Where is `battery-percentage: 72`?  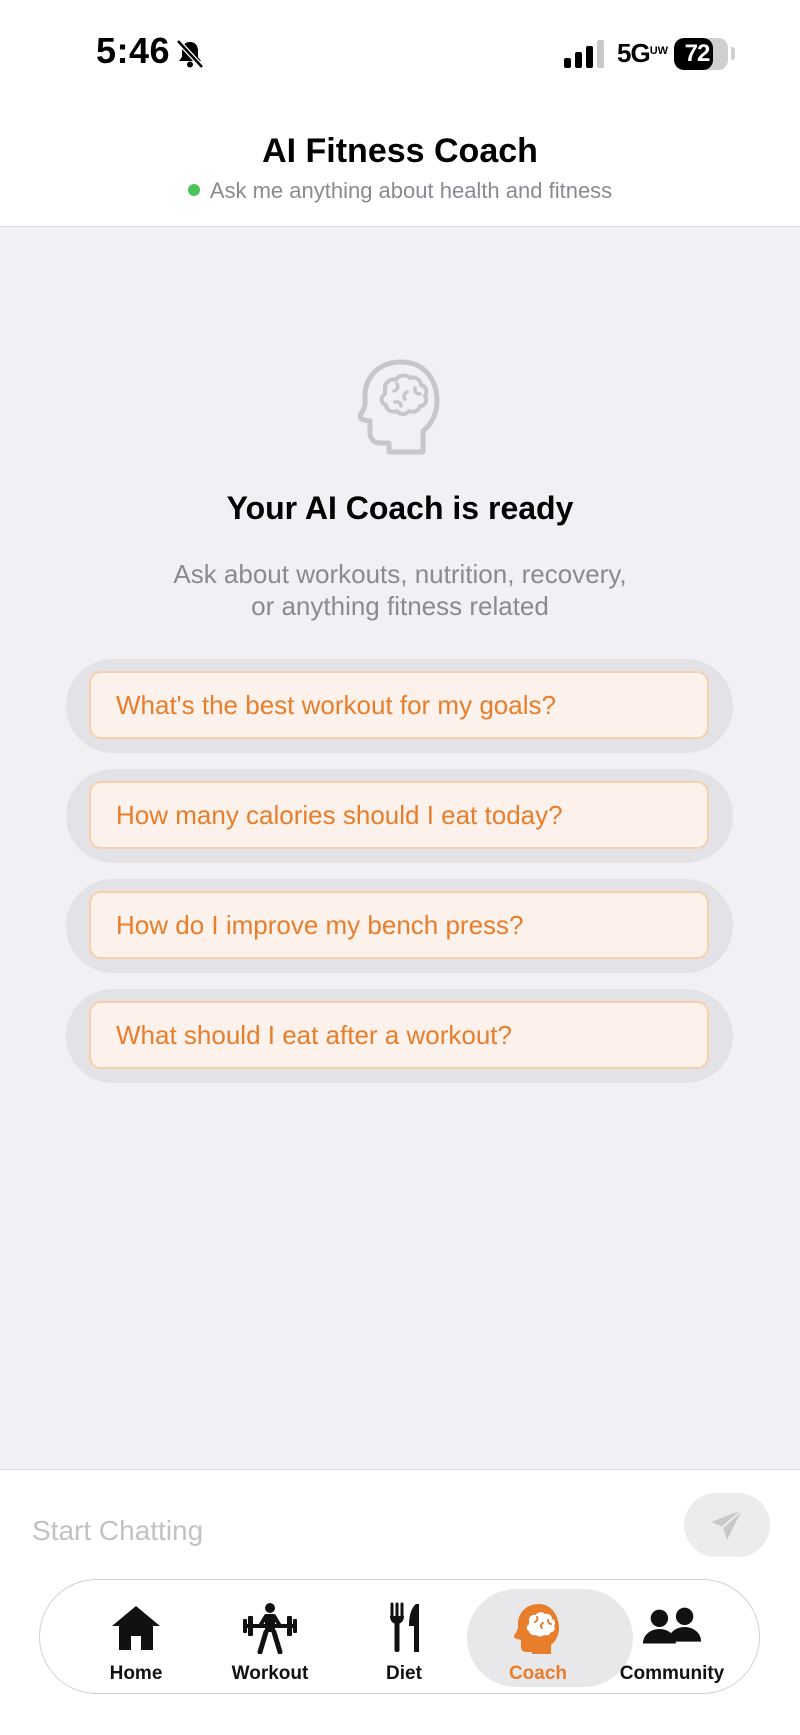 battery-percentage: 72 is located at coordinates (697, 53).